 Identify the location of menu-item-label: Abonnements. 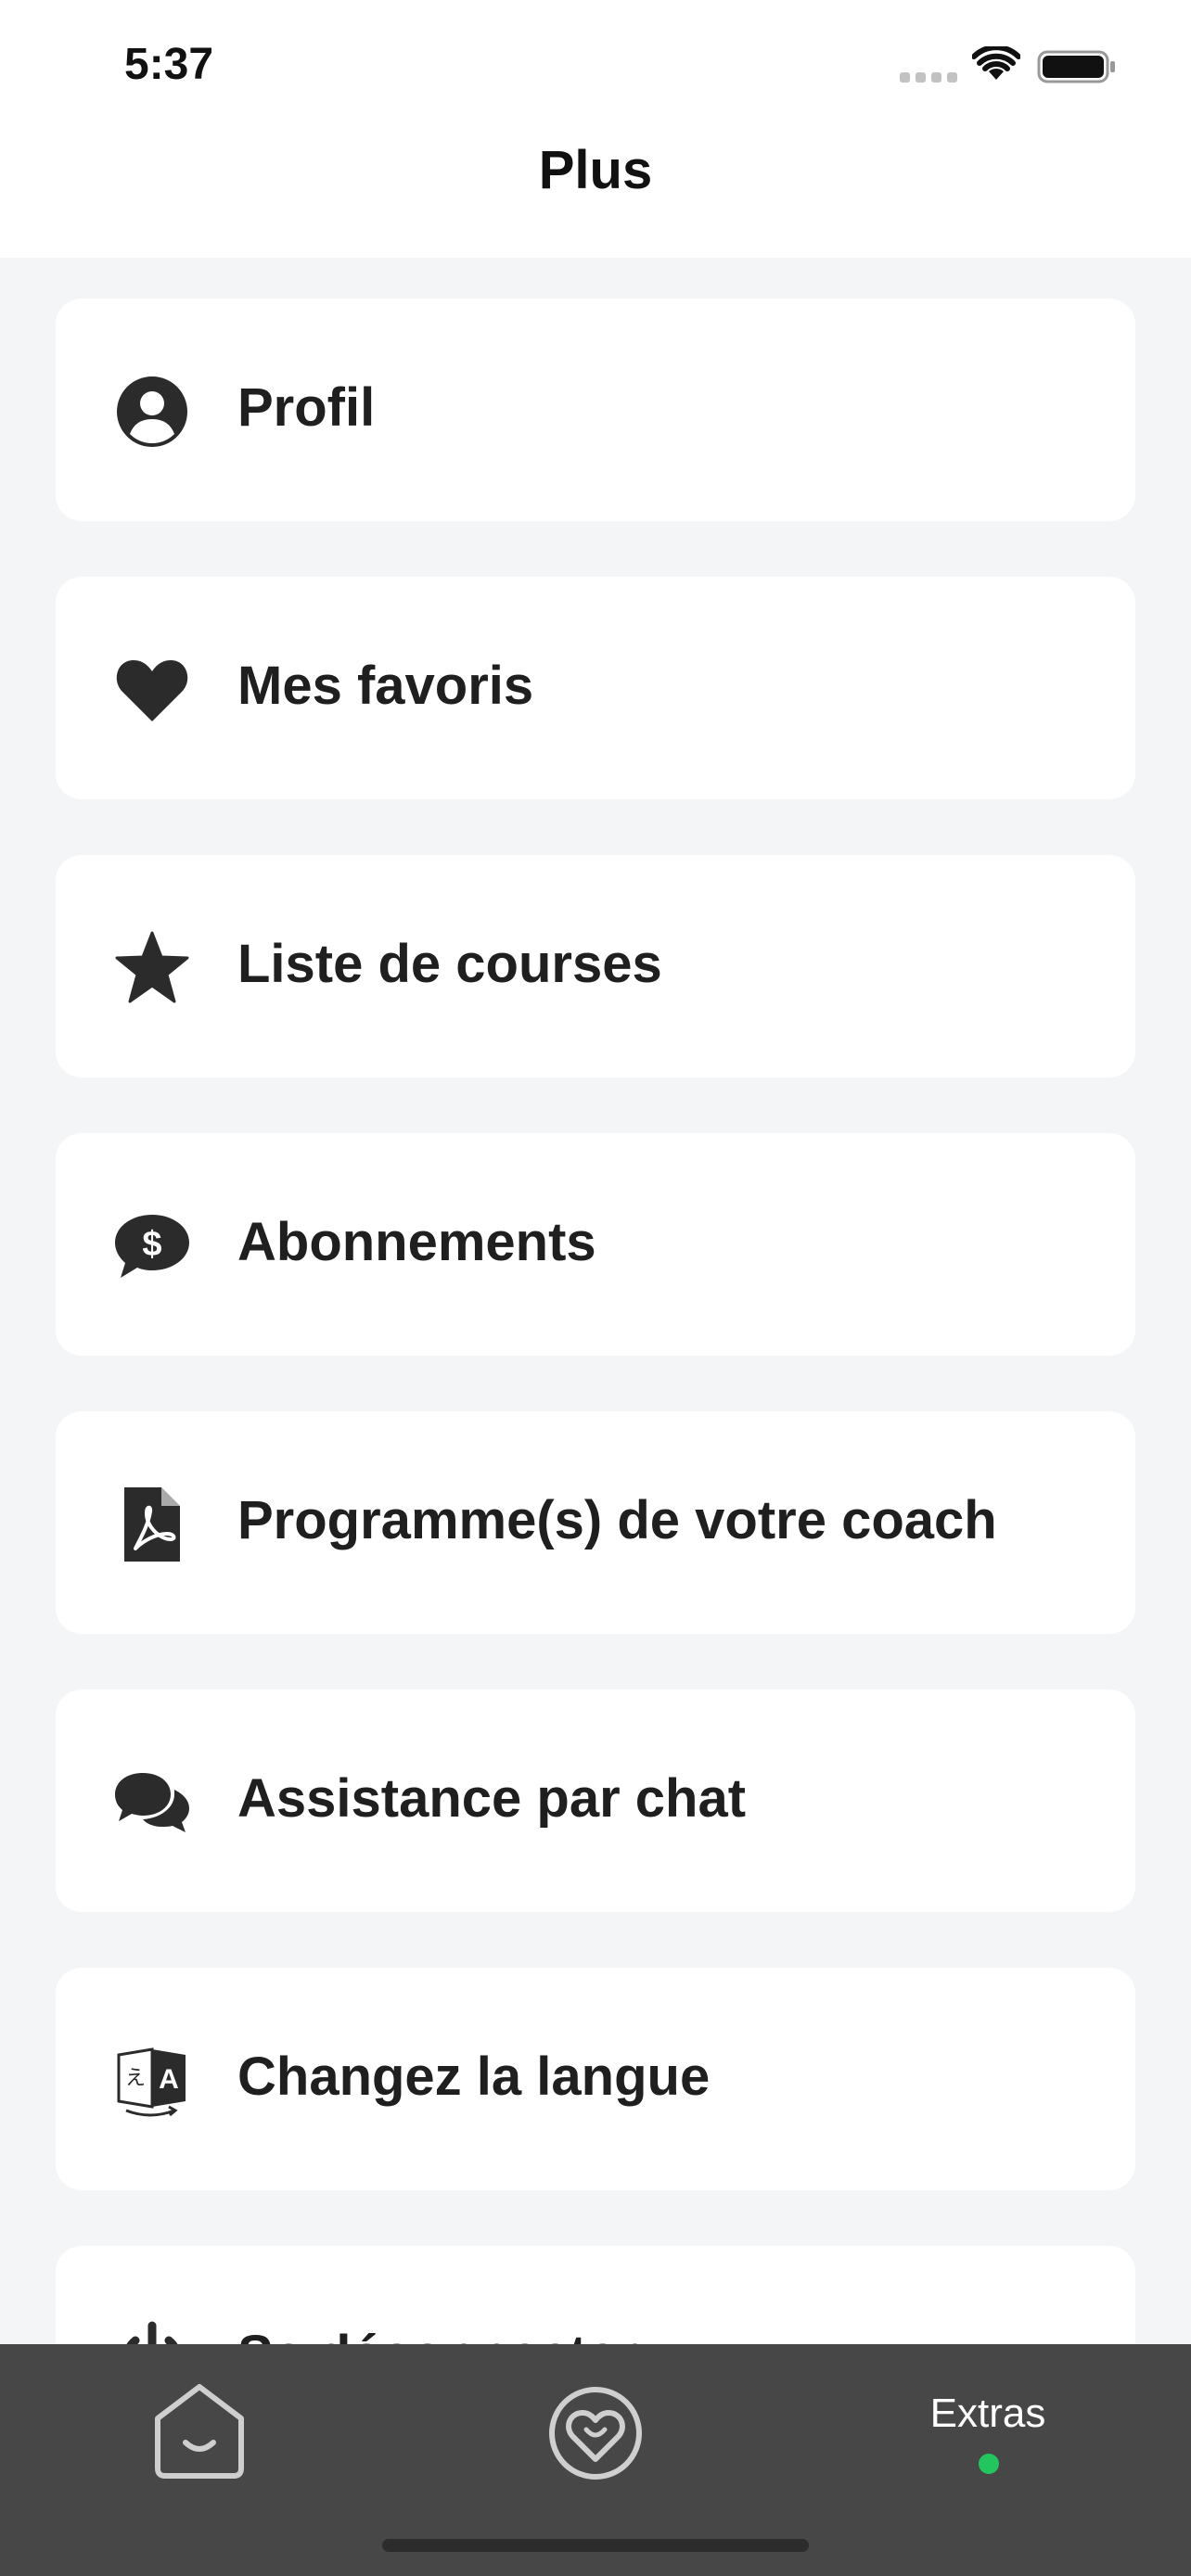
(416, 1242).